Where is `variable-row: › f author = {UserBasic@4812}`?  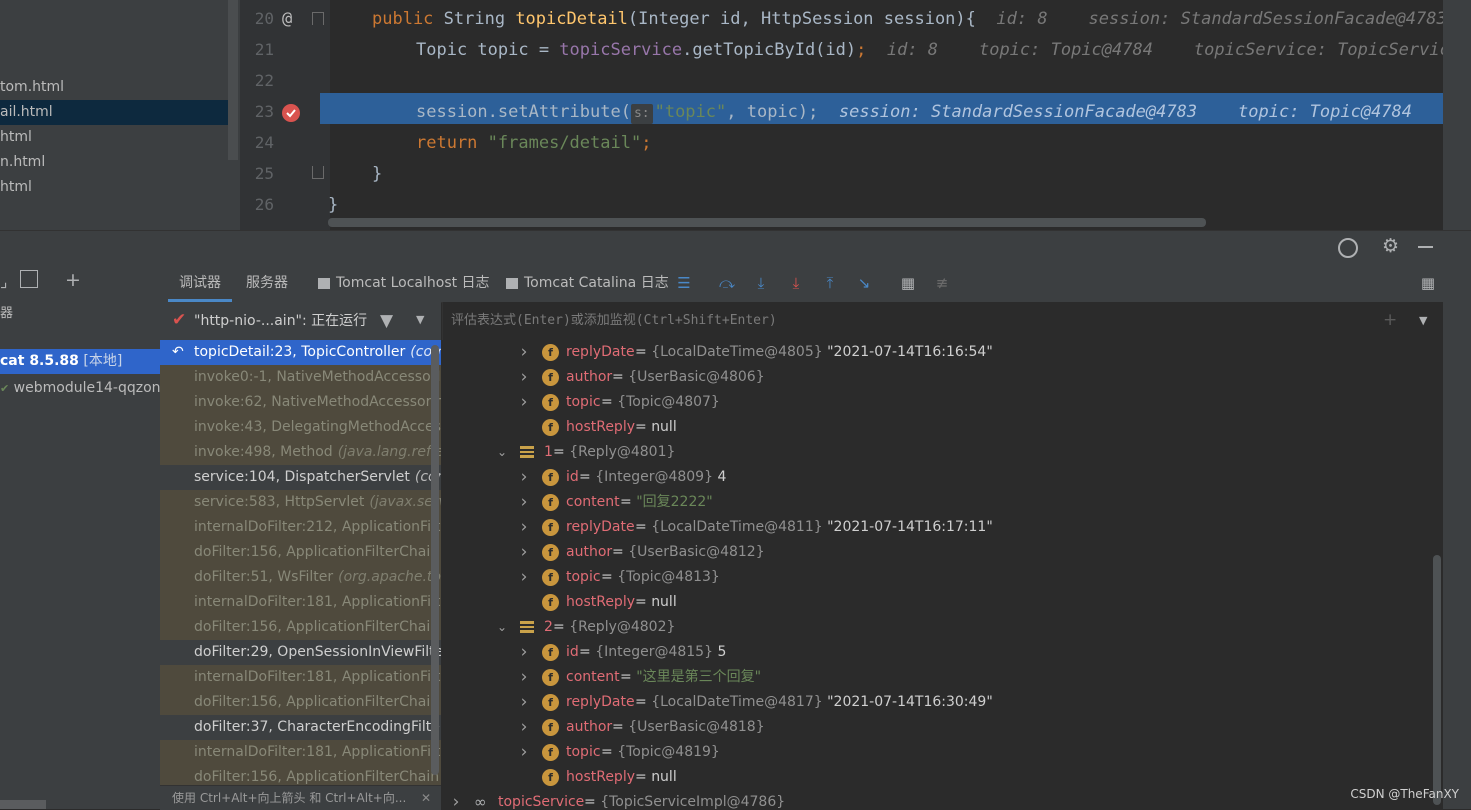
variable-row: › f author = {UserBasic@4812} is located at coordinates (942, 552).